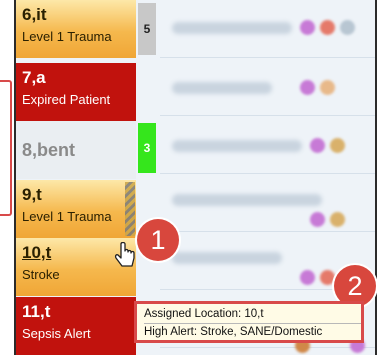 The height and width of the screenshot is (355, 383). What do you see at coordinates (130, 209) in the screenshot?
I see `striped-flag-icon` at bounding box center [130, 209].